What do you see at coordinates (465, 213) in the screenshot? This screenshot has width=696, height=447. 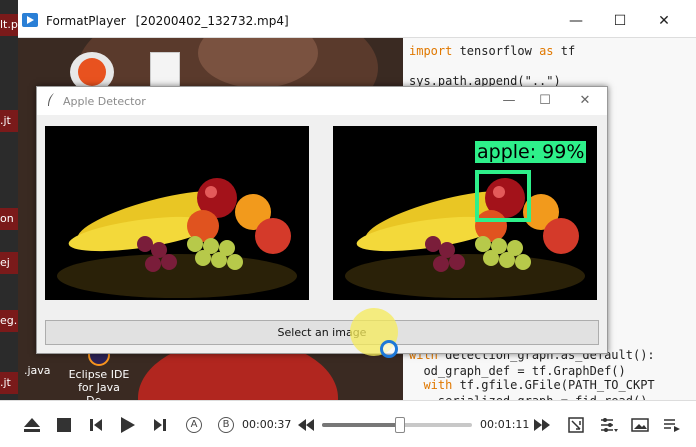 I see `detected-image-panel: apple: 99%` at bounding box center [465, 213].